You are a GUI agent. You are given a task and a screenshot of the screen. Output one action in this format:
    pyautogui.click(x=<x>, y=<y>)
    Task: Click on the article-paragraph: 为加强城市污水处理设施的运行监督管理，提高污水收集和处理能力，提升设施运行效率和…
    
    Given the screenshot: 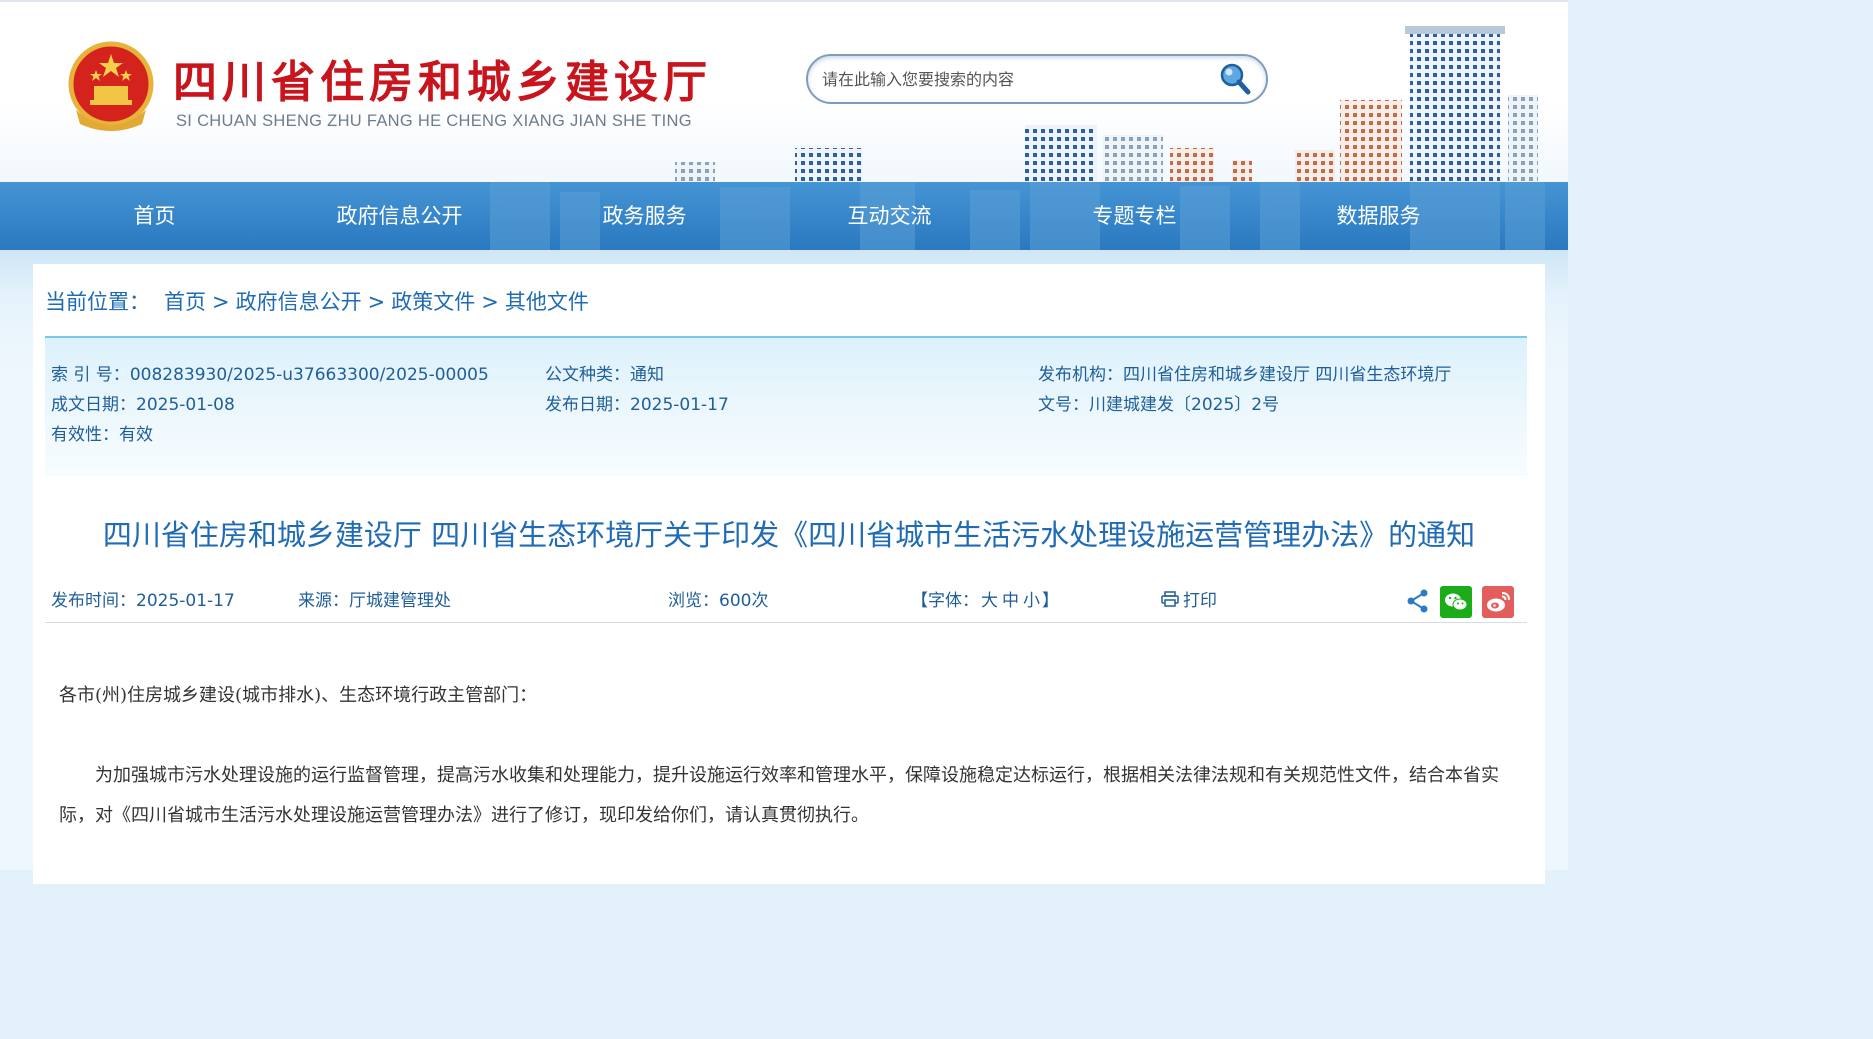 What is the action you would take?
    pyautogui.click(x=779, y=795)
    